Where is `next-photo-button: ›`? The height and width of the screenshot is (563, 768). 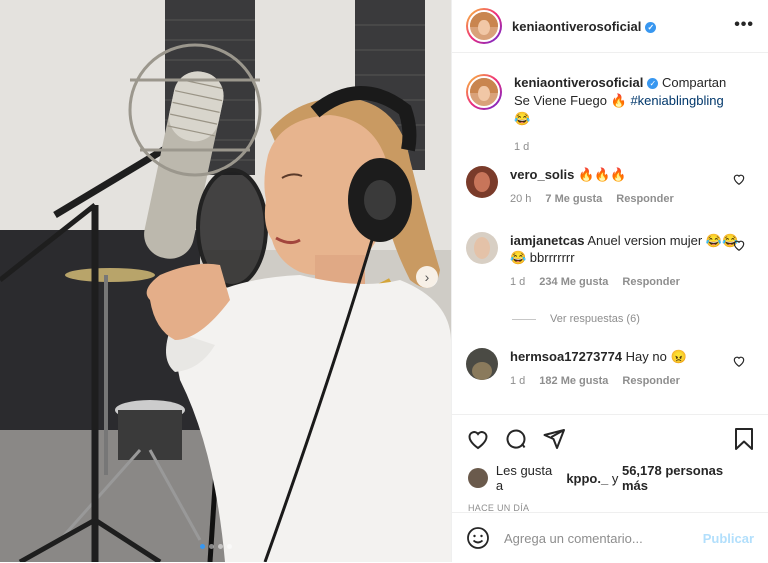
next-photo-button: › is located at coordinates (427, 277).